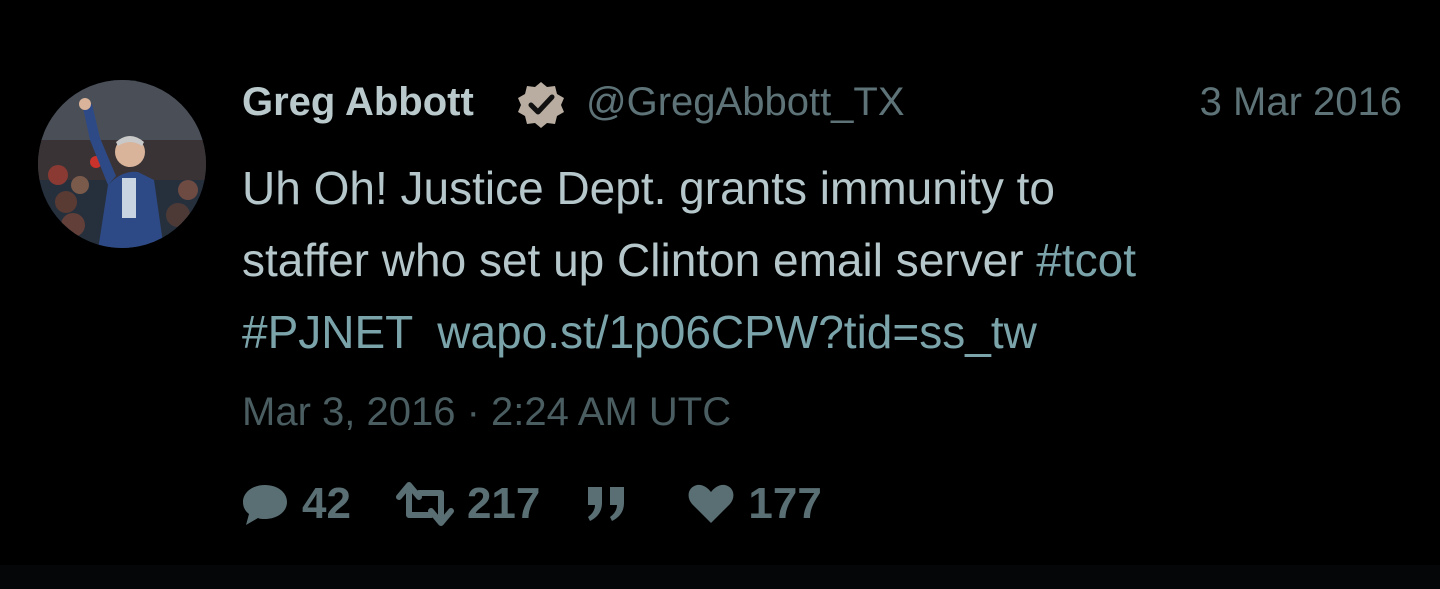 This screenshot has width=1440, height=589. I want to click on tweet-actions: 42 217 177, so click(553, 504).